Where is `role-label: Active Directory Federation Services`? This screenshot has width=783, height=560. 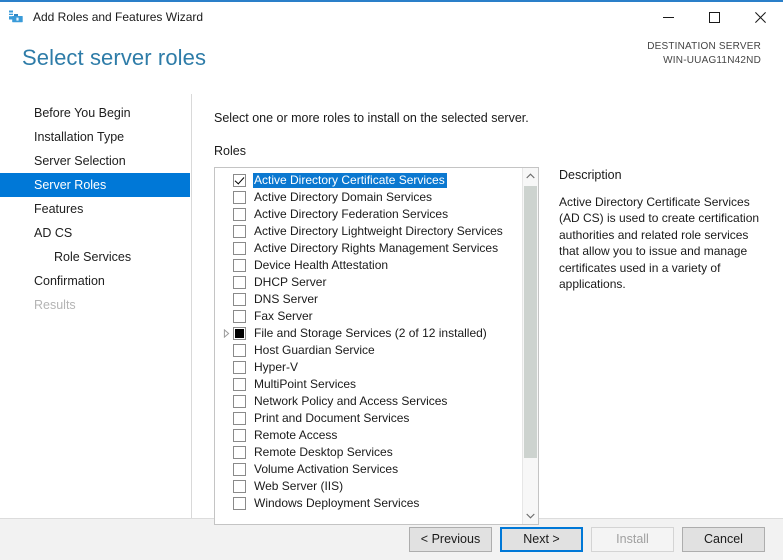
role-label: Active Directory Federation Services is located at coordinates (351, 213).